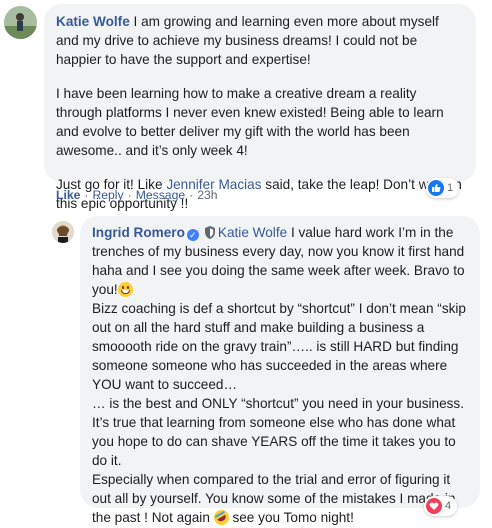 The width and height of the screenshot is (492, 528). What do you see at coordinates (210, 232) in the screenshot?
I see `admin-shield-icon` at bounding box center [210, 232].